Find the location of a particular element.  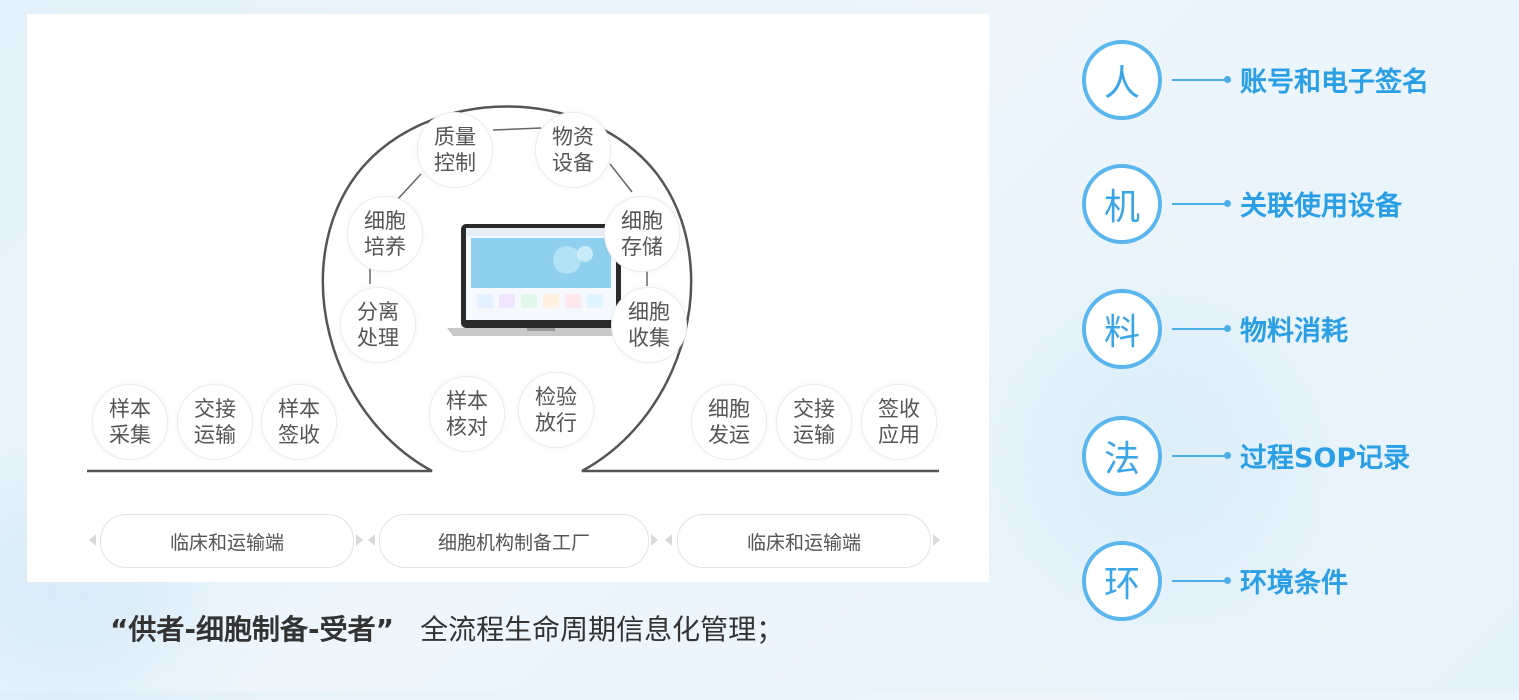

node-cell-storage: 细胞存储 is located at coordinates (642, 234).